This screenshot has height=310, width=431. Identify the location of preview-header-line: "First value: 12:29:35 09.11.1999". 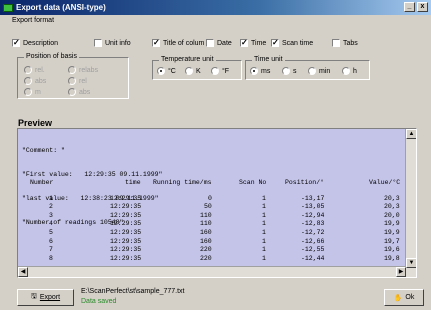
(92, 174).